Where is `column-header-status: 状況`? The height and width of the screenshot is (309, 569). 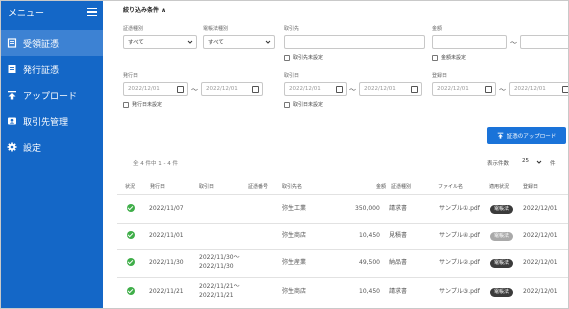 column-header-status: 状況 is located at coordinates (130, 186).